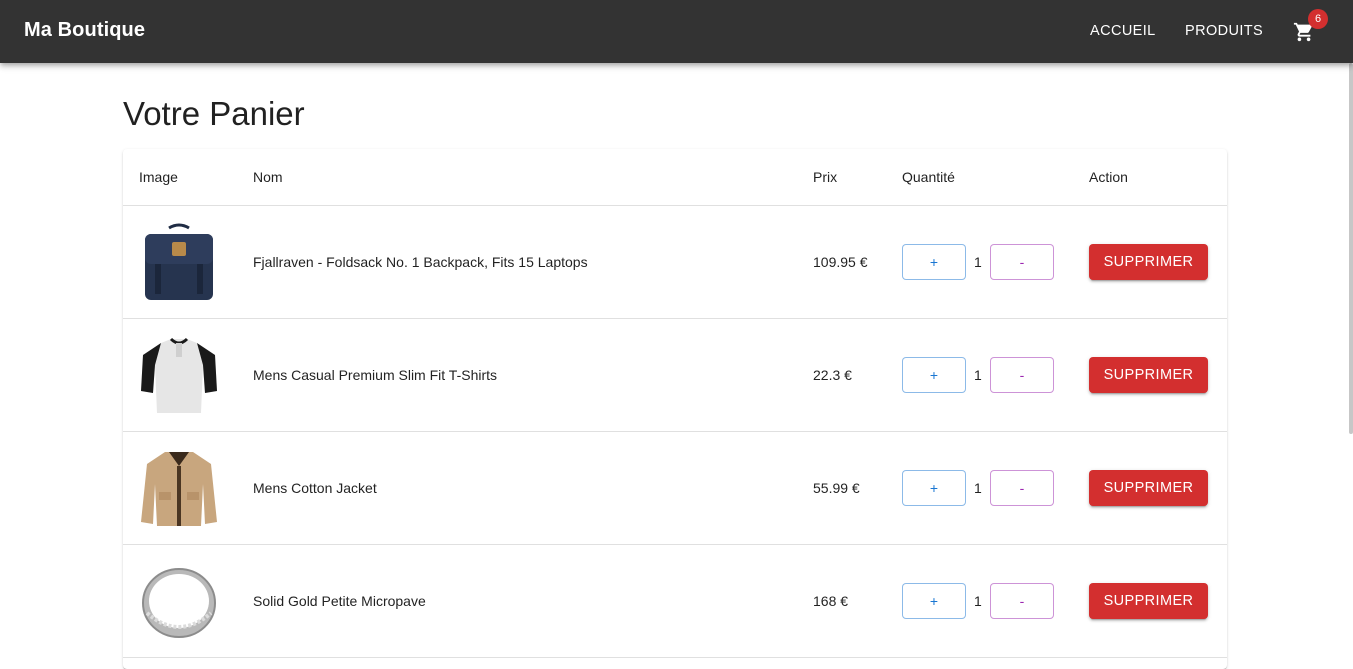 The height and width of the screenshot is (669, 1353). Describe the element at coordinates (84, 30) in the screenshot. I see `brand-title: Ma Boutique` at that location.